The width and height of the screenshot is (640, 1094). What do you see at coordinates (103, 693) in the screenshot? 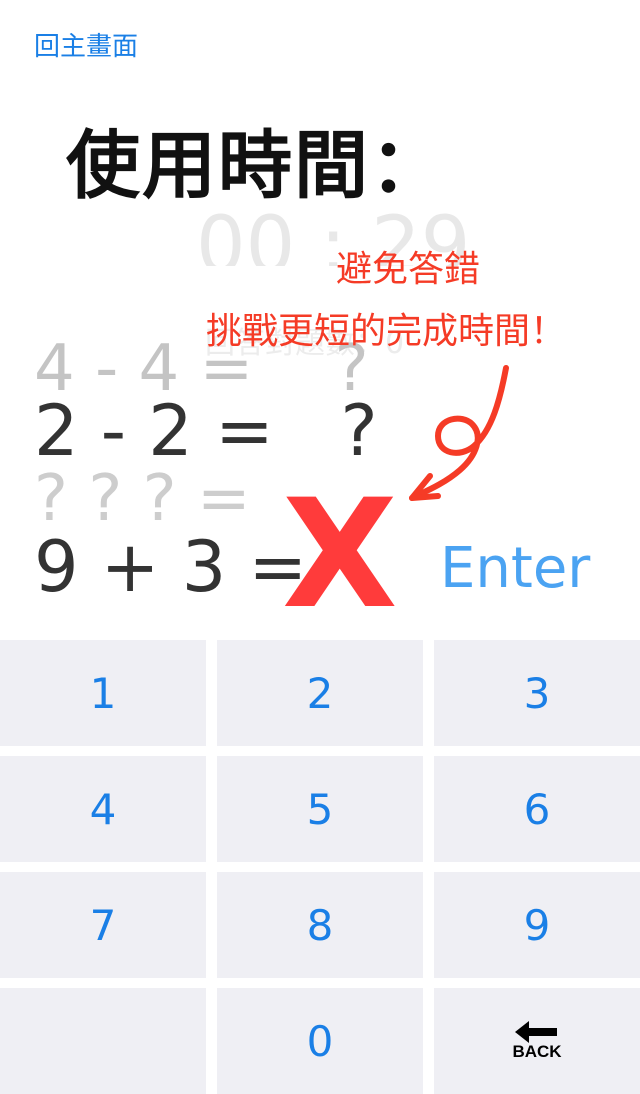
I see `key-1: 1` at bounding box center [103, 693].